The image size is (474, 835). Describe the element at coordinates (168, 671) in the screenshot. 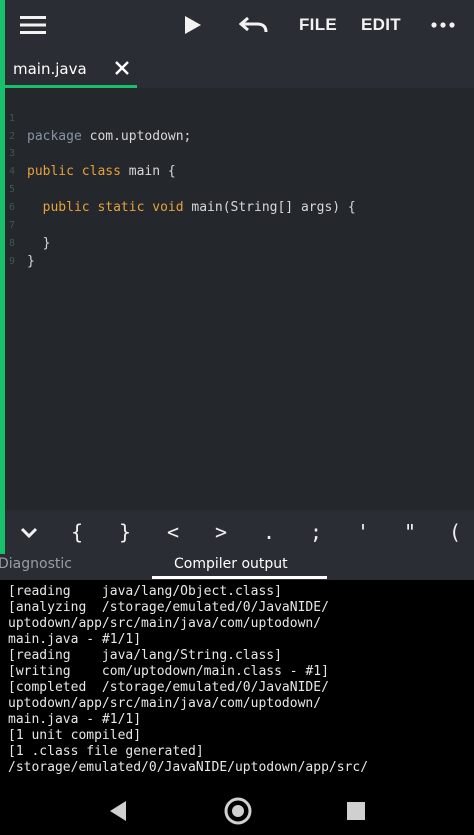

I see `output-line: [writing com/uptodown/main.class - #1]` at that location.